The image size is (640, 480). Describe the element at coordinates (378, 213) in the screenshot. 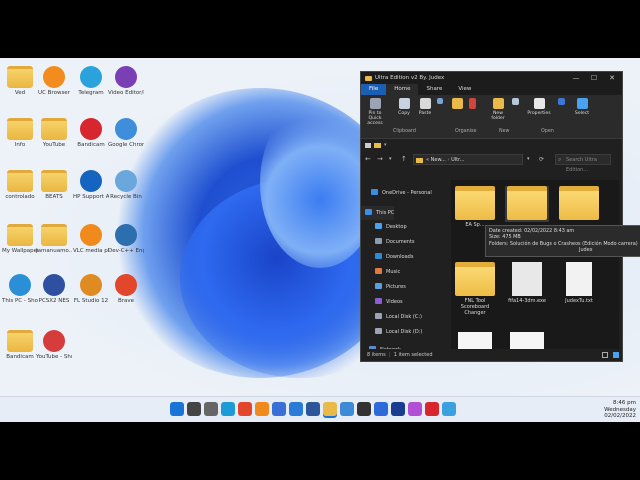

I see `nav-item-this-pc: This PC` at that location.